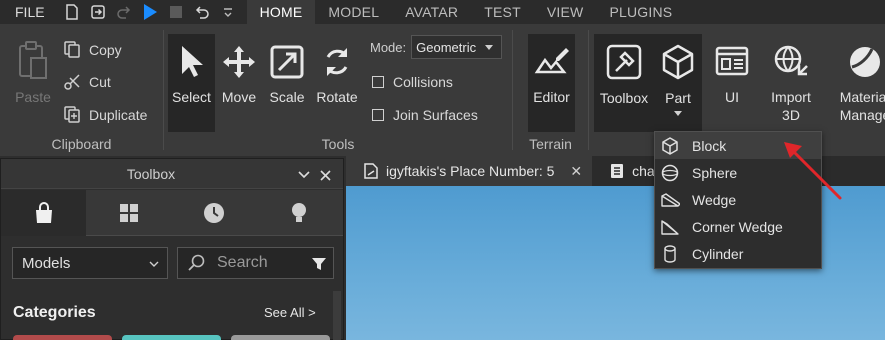 Image resolution: width=885 pixels, height=340 pixels. Describe the element at coordinates (33, 83) in the screenshot. I see `paste-button: Paste` at that location.